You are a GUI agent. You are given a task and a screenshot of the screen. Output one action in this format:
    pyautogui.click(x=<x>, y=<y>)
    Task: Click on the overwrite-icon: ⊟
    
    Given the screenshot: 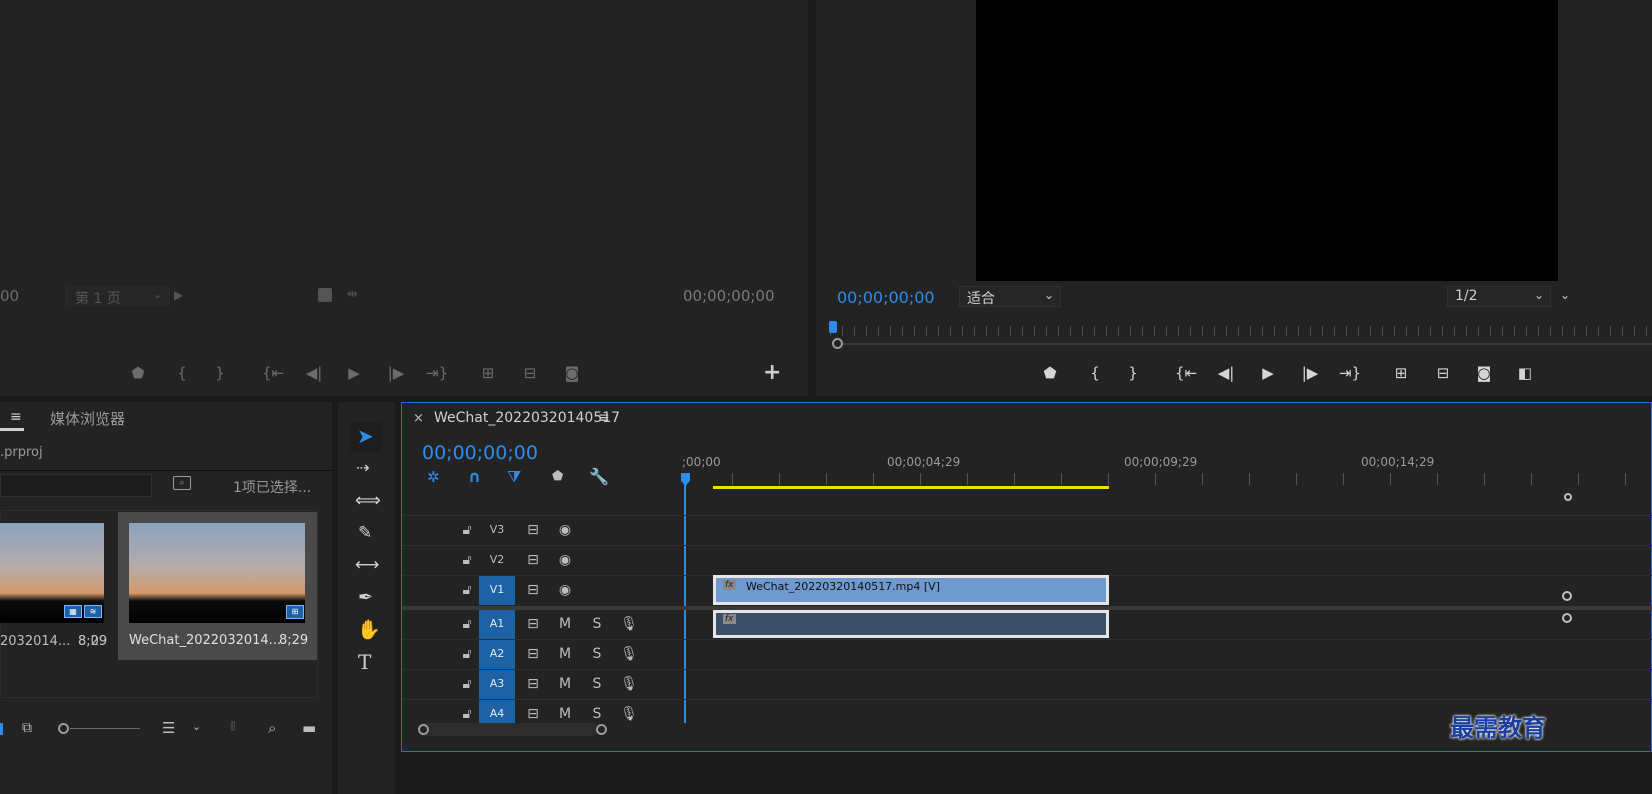 What is the action you would take?
    pyautogui.click(x=530, y=373)
    